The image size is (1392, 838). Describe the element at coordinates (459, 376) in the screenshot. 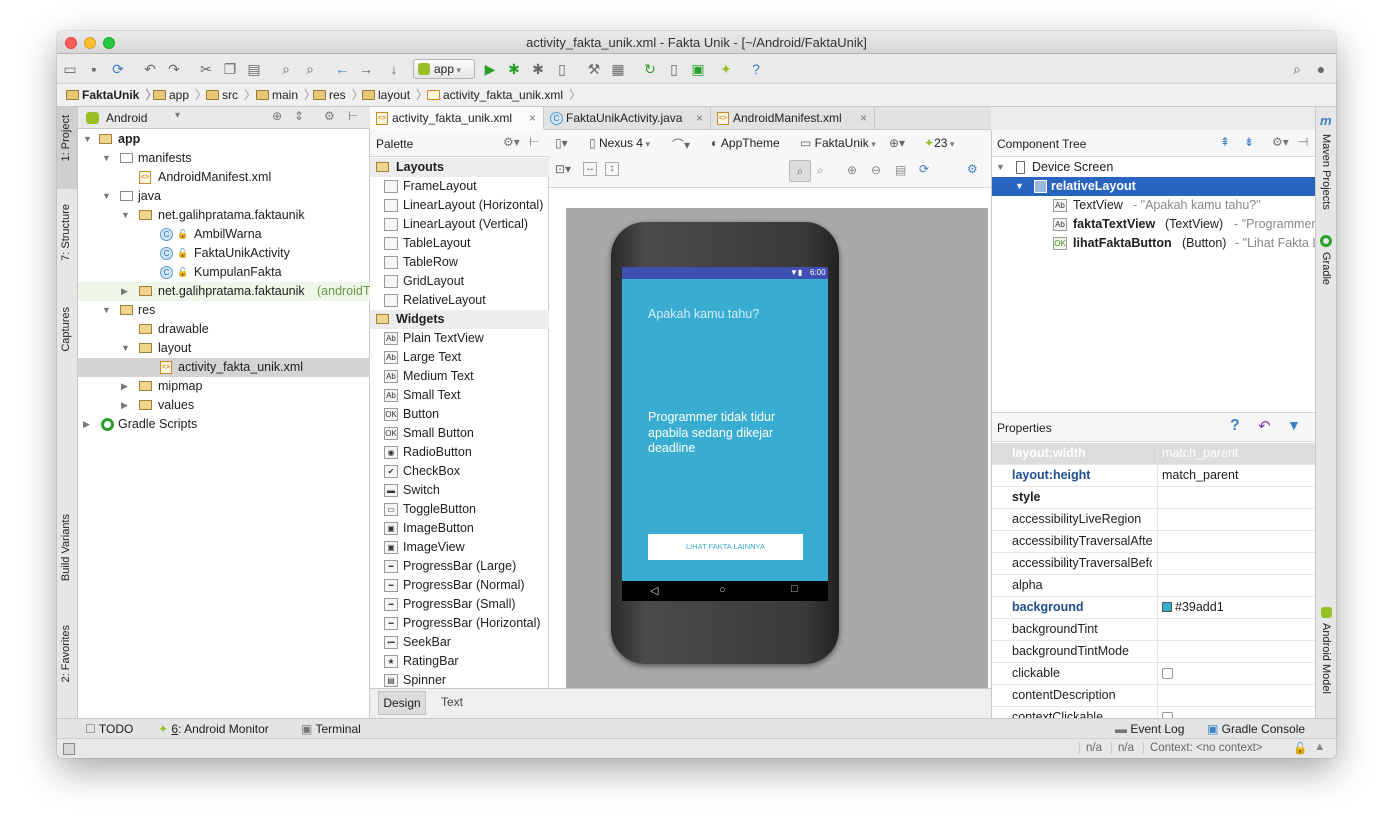

I see `palette-item: Ab Medium Text` at that location.